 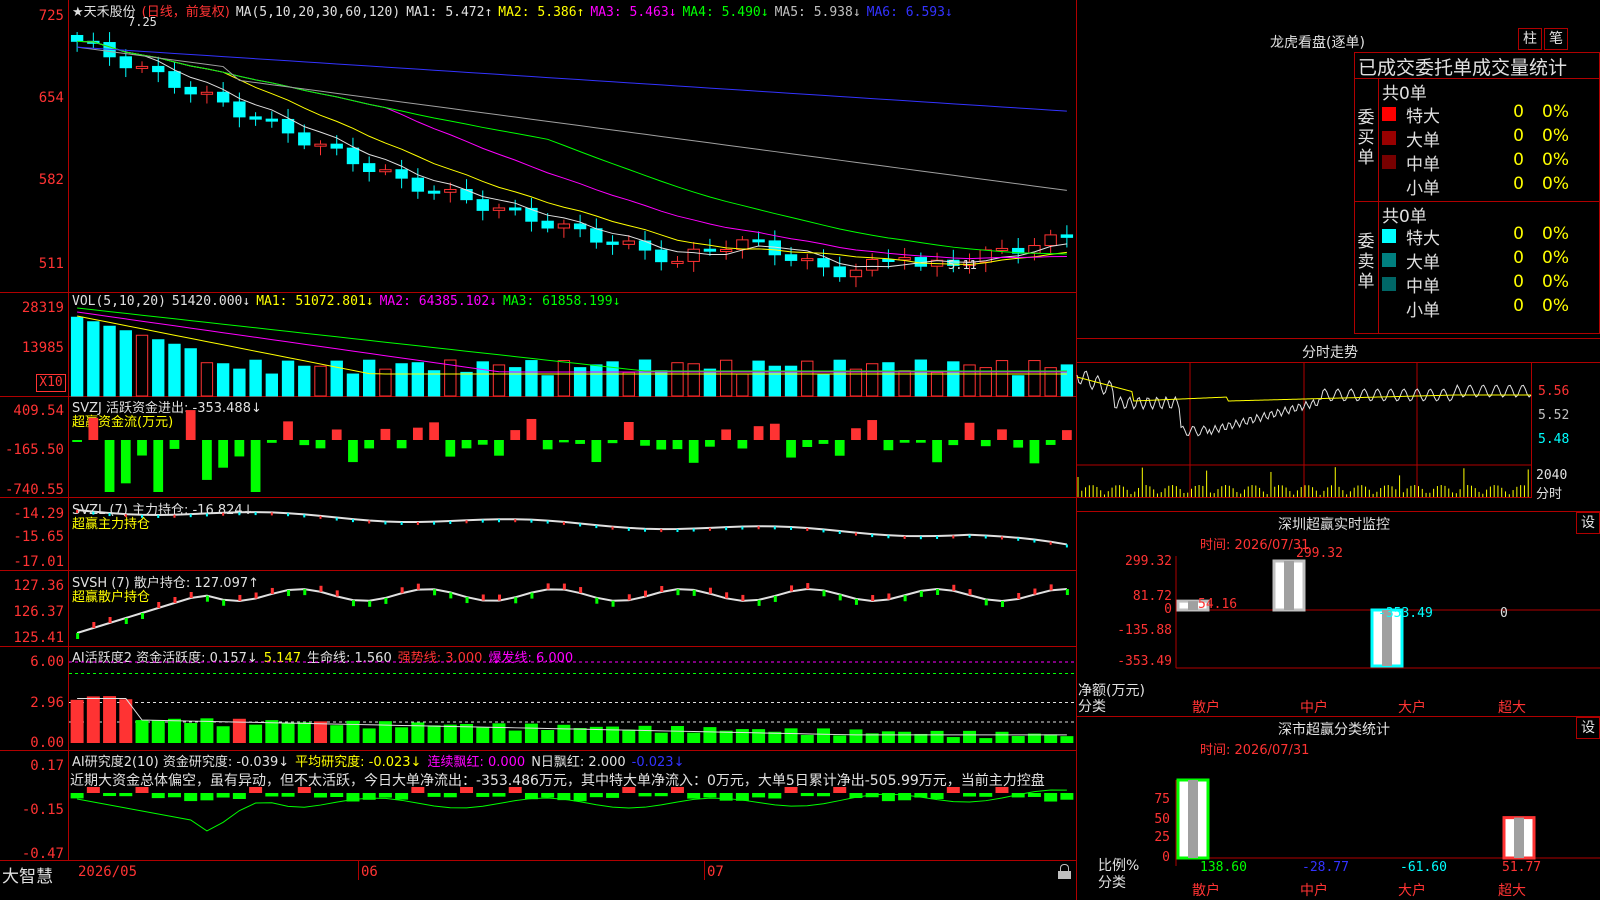 What do you see at coordinates (142, 22) in the screenshot?
I see `high-price-label: 7.25` at bounding box center [142, 22].